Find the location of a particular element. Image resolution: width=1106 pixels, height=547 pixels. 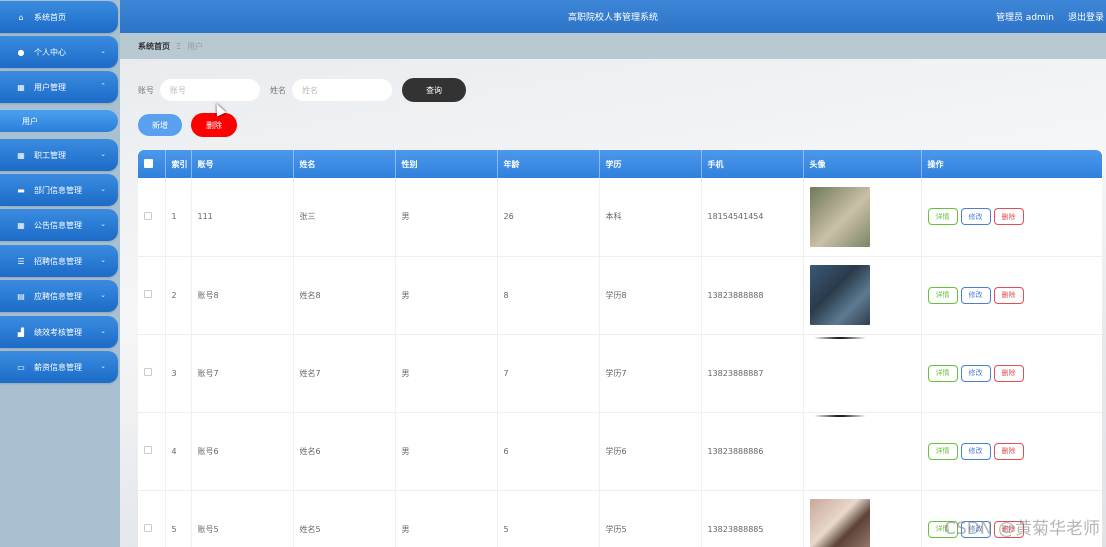

name-input is located at coordinates (342, 90).